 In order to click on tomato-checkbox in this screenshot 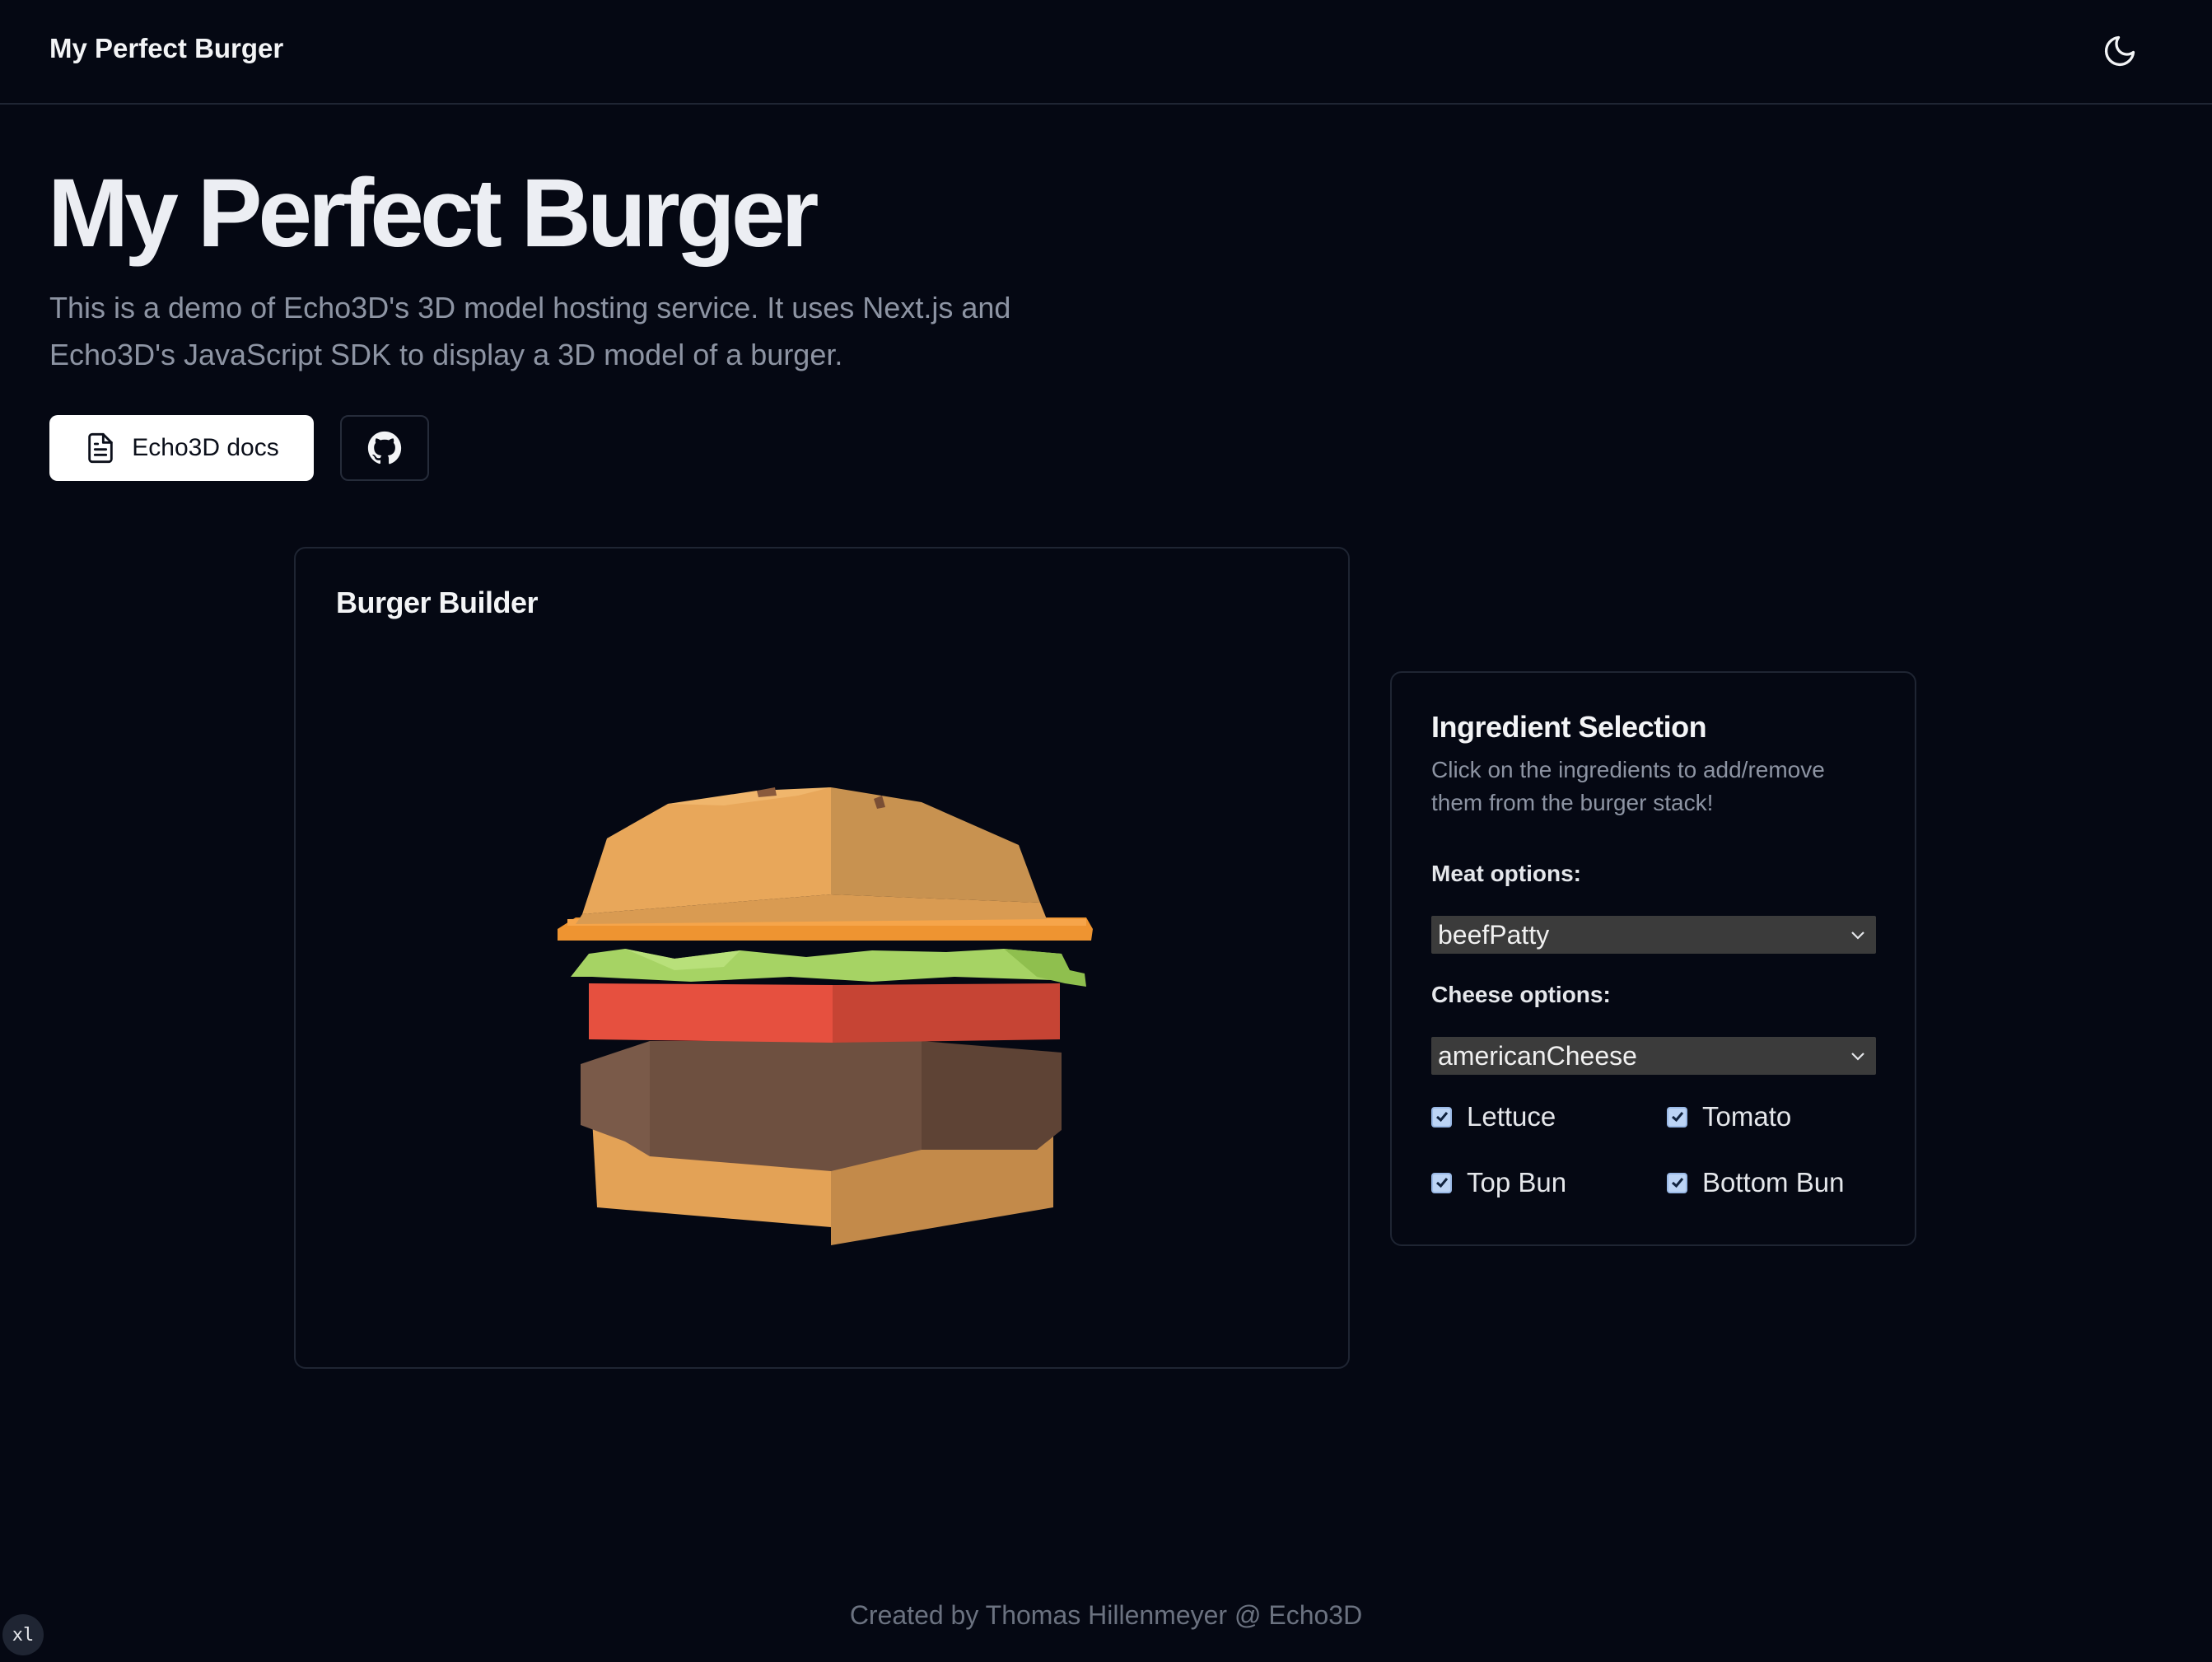, I will do `click(1677, 1116)`.